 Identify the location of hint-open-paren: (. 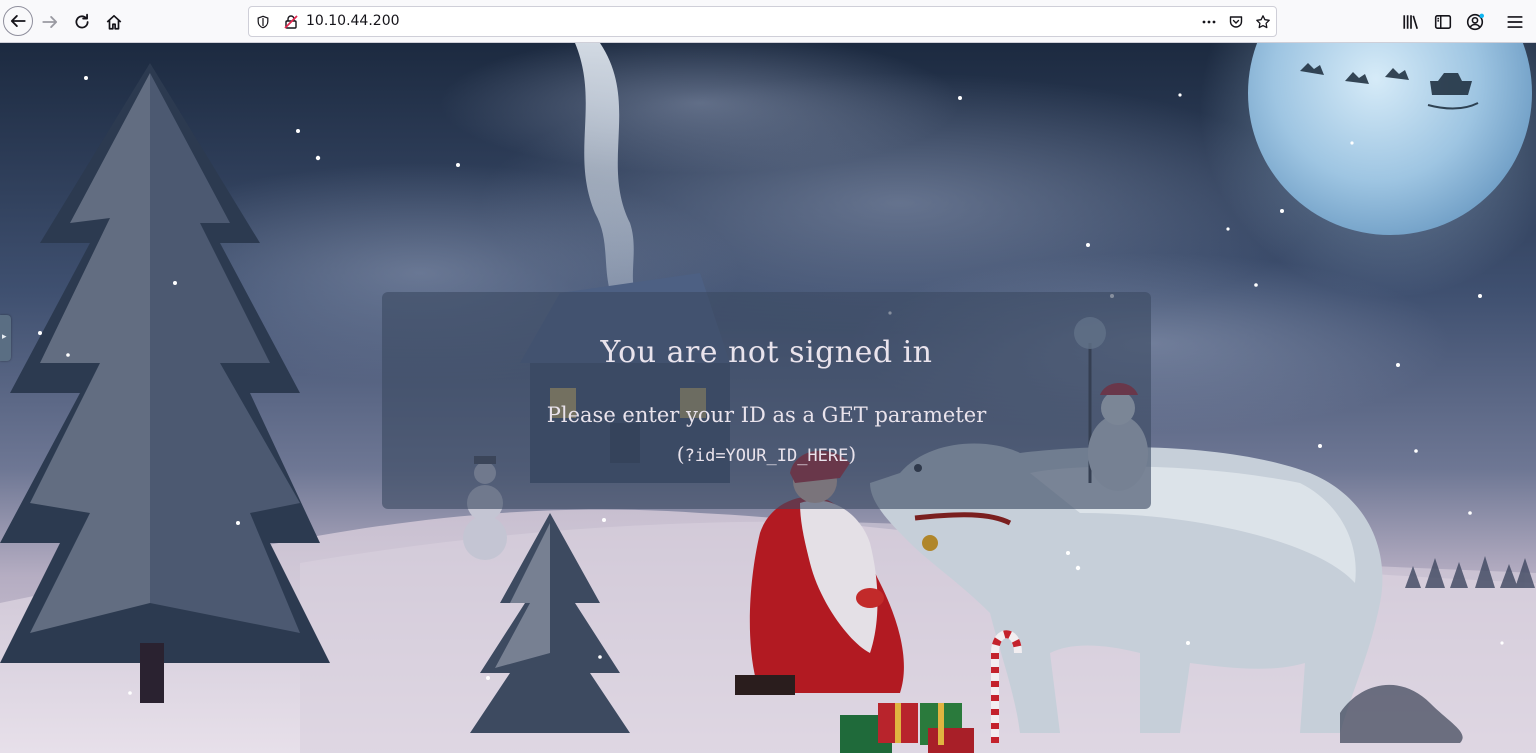
(680, 454).